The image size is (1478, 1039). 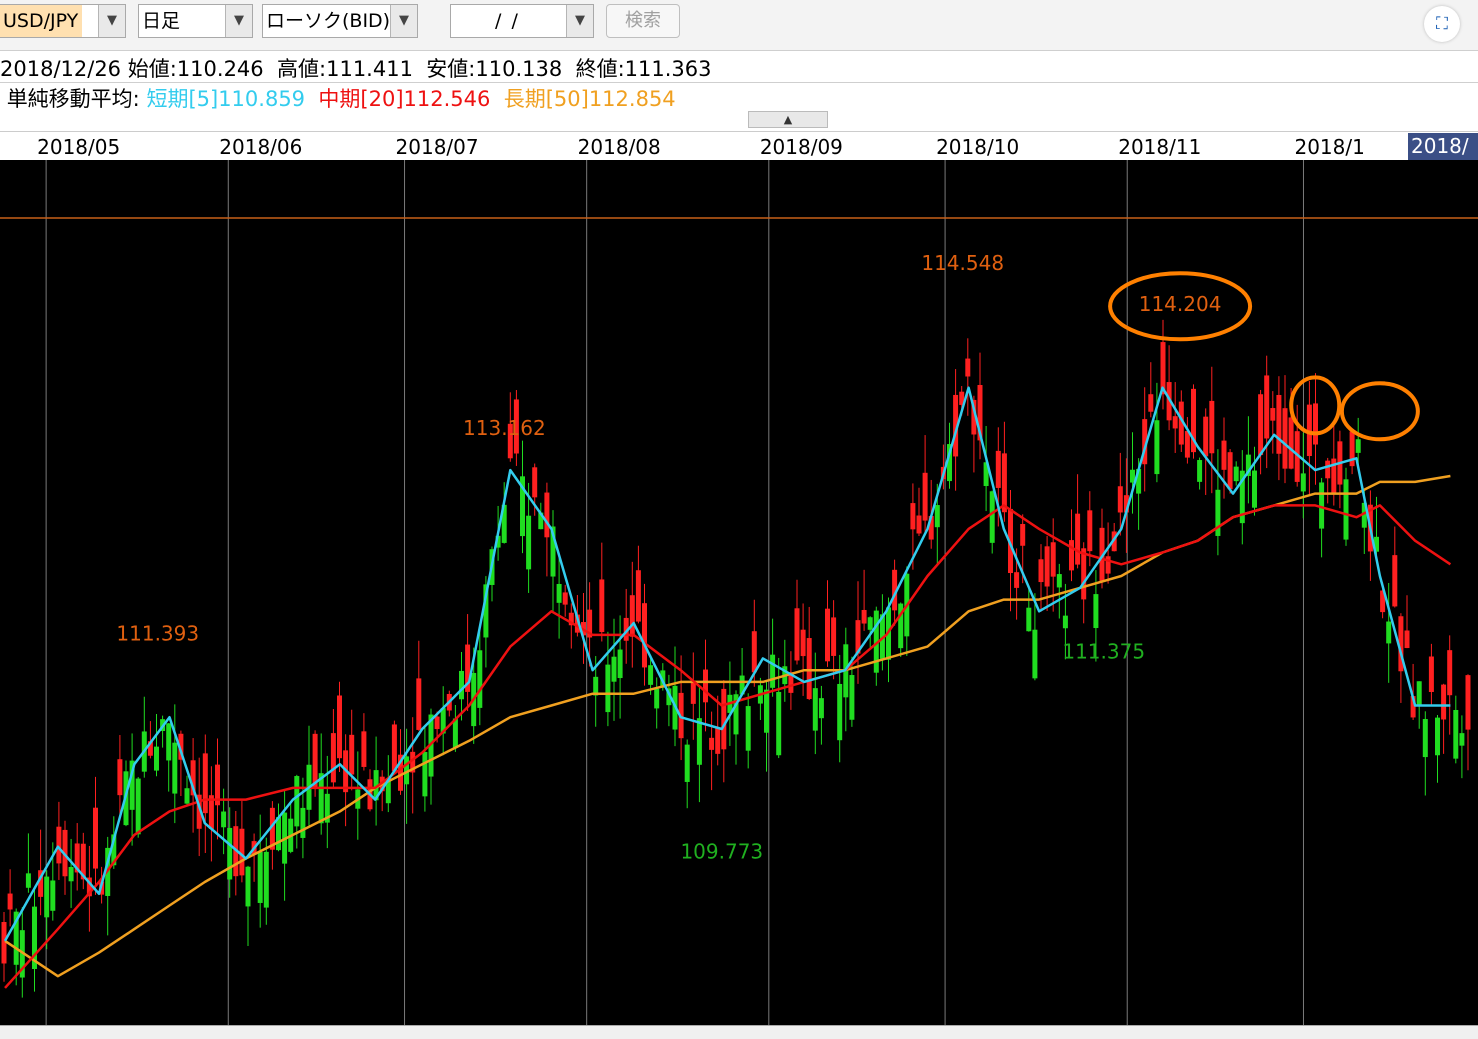 What do you see at coordinates (157, 634) in the screenshot?
I see `price-annotation: 111.393` at bounding box center [157, 634].